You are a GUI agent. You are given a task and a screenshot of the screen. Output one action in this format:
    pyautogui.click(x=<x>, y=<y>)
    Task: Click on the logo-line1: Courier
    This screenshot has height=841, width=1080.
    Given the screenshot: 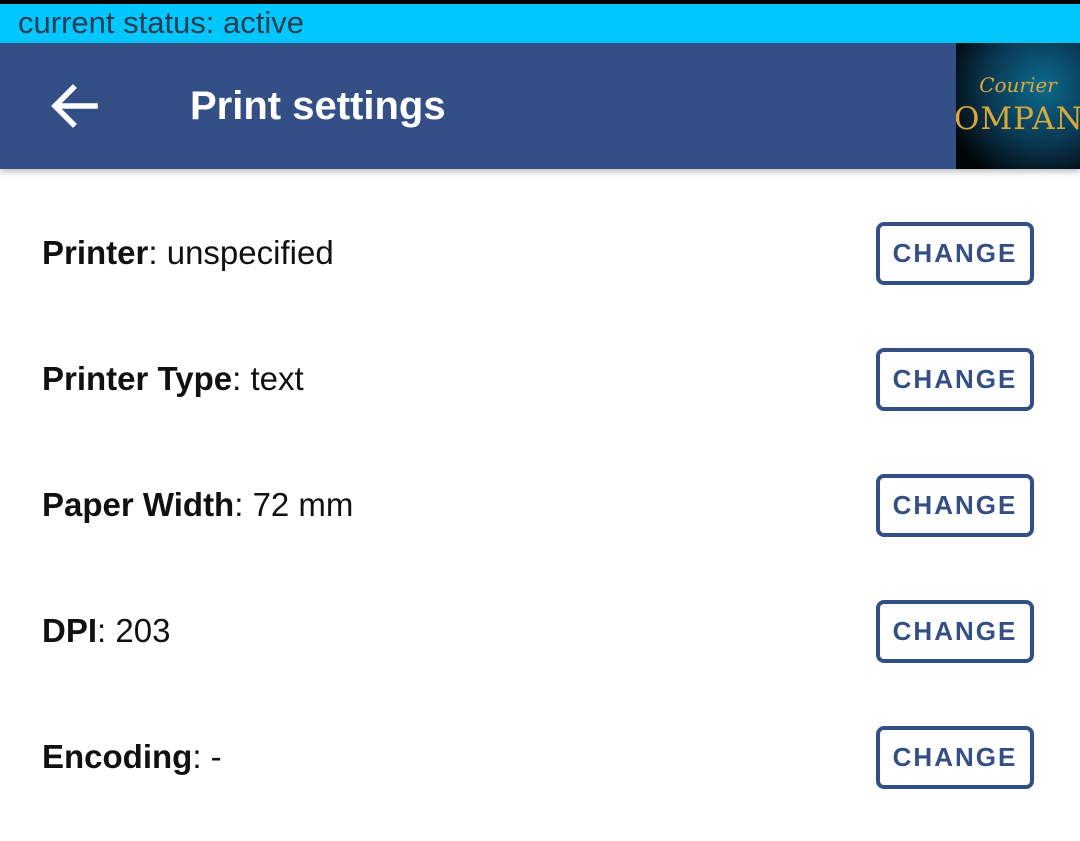 What is the action you would take?
    pyautogui.click(x=1018, y=85)
    